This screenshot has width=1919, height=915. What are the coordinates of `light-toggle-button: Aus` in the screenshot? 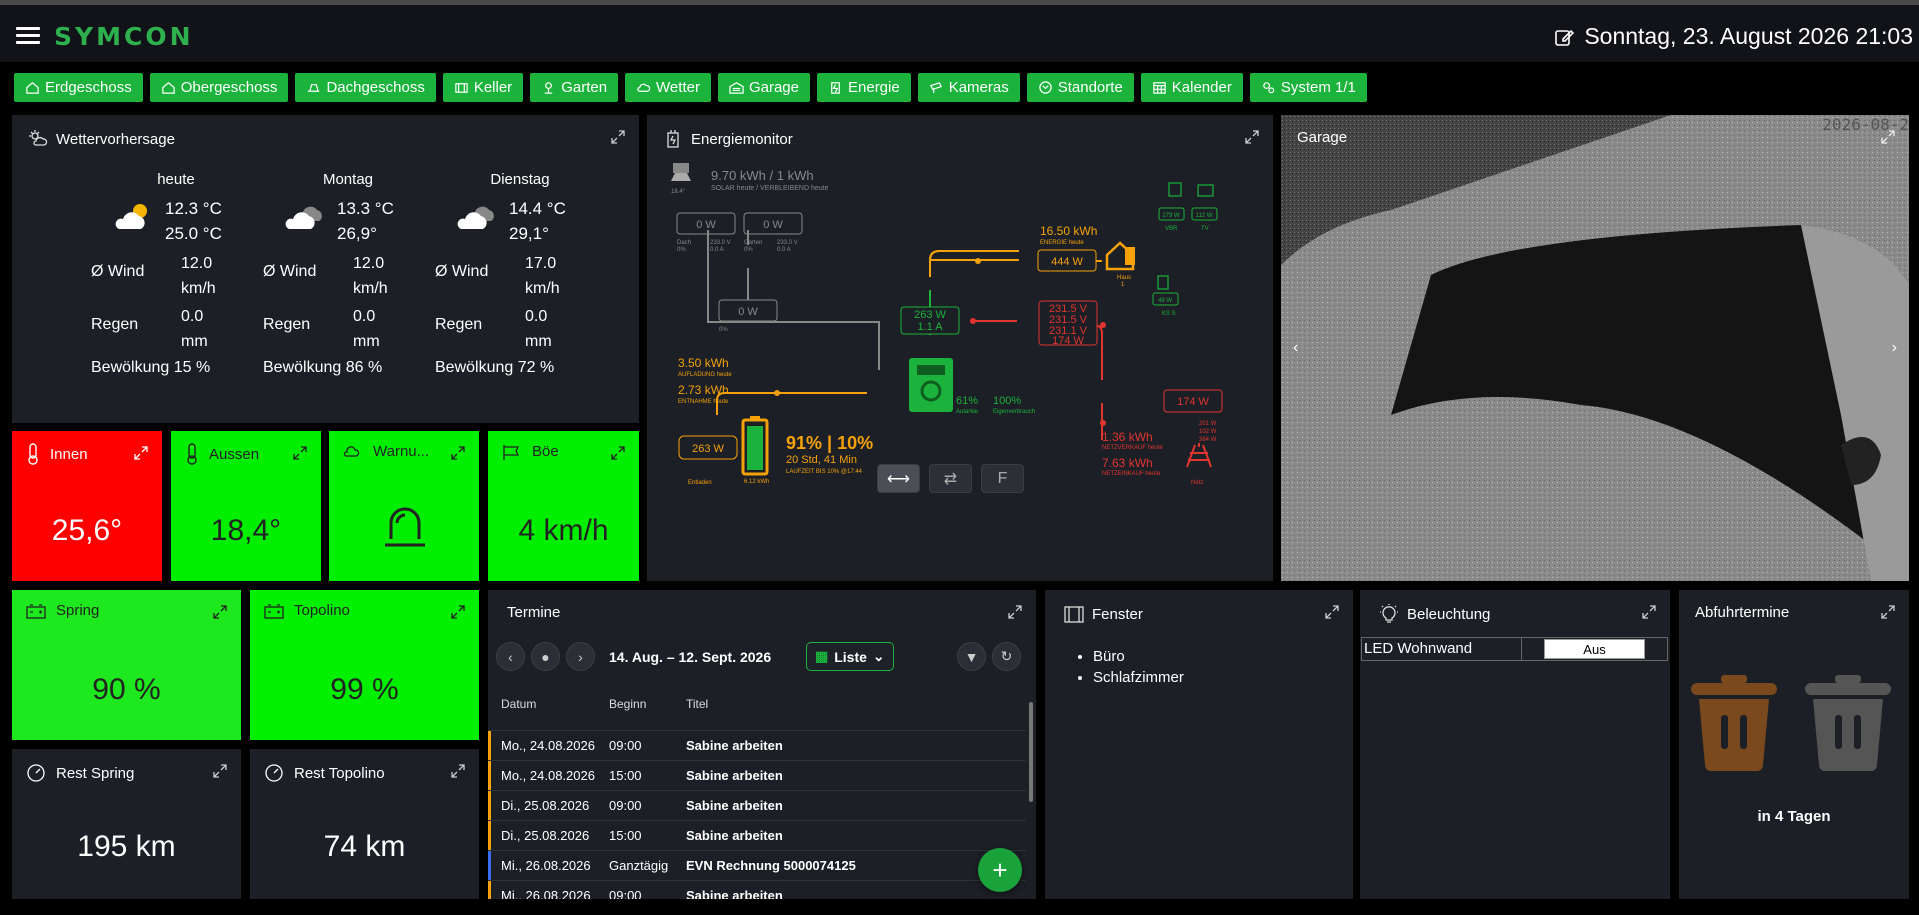 It's located at (1594, 649).